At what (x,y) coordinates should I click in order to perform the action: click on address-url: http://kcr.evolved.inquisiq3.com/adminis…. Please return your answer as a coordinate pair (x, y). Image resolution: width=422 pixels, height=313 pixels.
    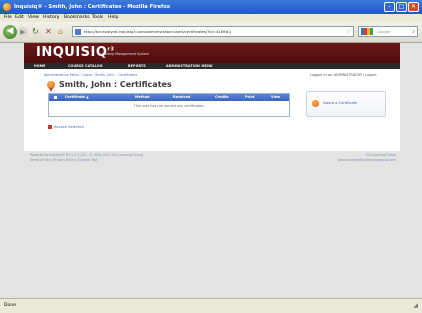
    Looking at the image, I should click on (157, 32).